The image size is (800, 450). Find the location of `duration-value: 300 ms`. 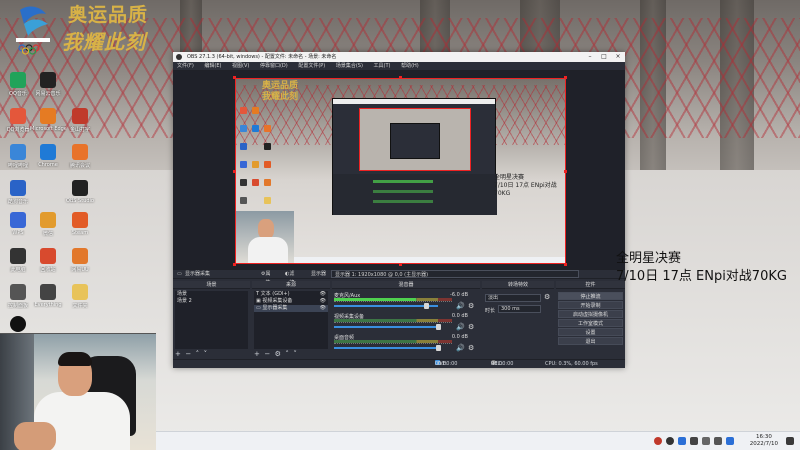

duration-value: 300 ms is located at coordinates (510, 309).